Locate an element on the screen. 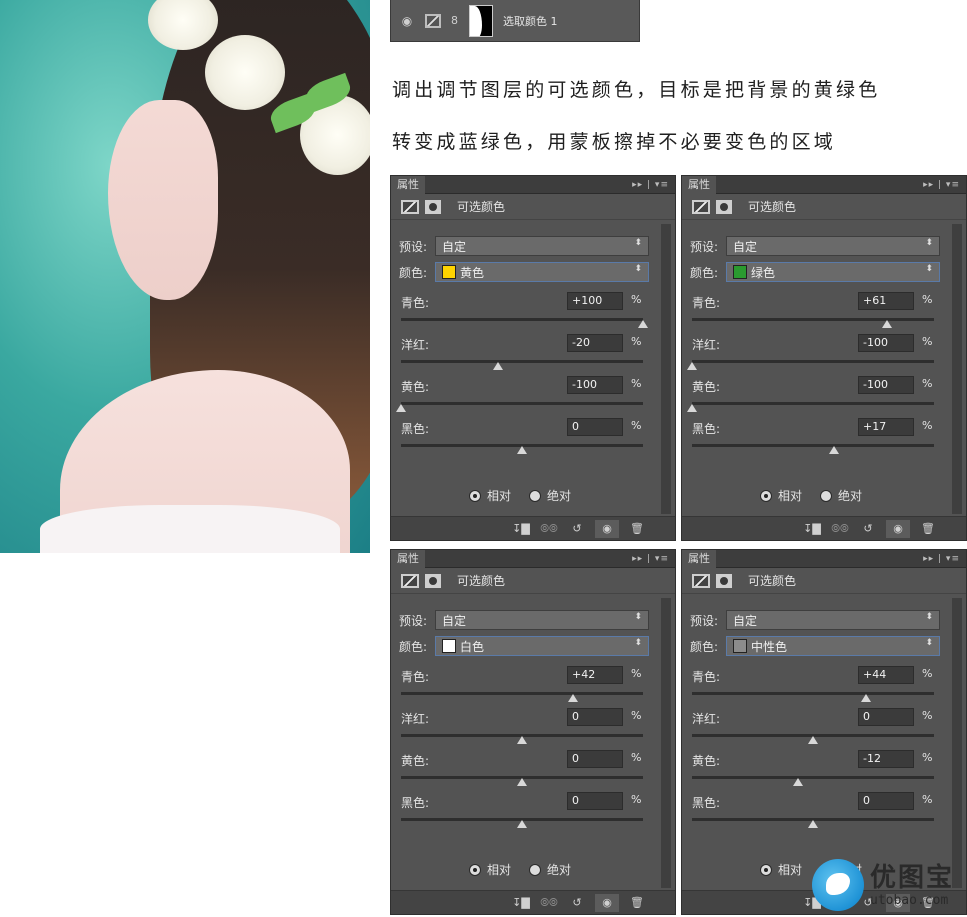 Image resolution: width=967 pixels, height=917 pixels. color-select: 中性色 ⬍ is located at coordinates (833, 646).